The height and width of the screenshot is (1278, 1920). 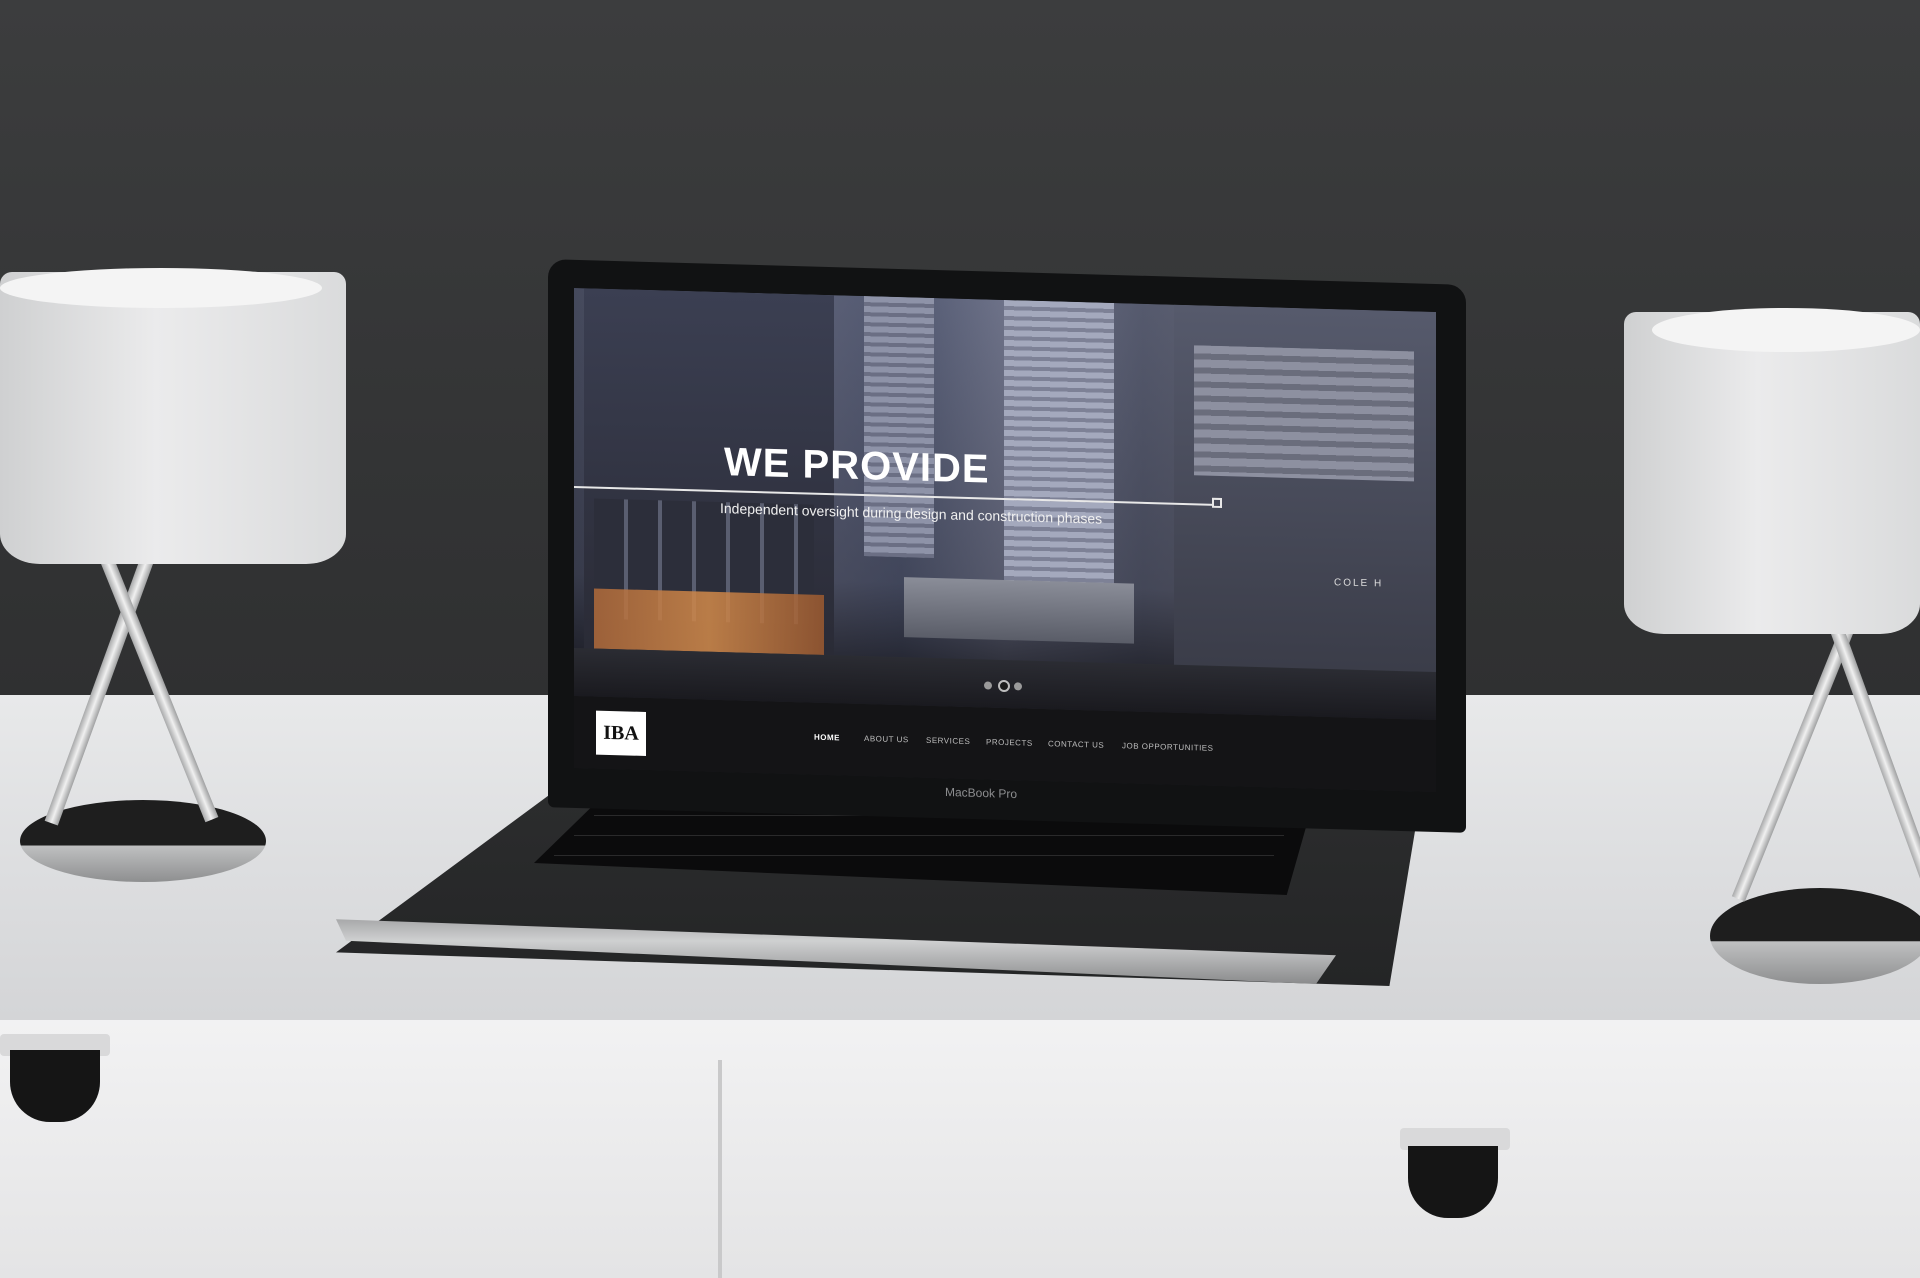 I want to click on building-sign: COLE H, so click(x=1359, y=583).